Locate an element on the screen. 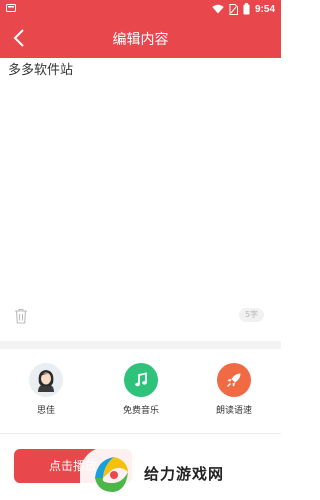 This screenshot has width=320, height=500. speed-option: 朗读语速 is located at coordinates (234, 389).